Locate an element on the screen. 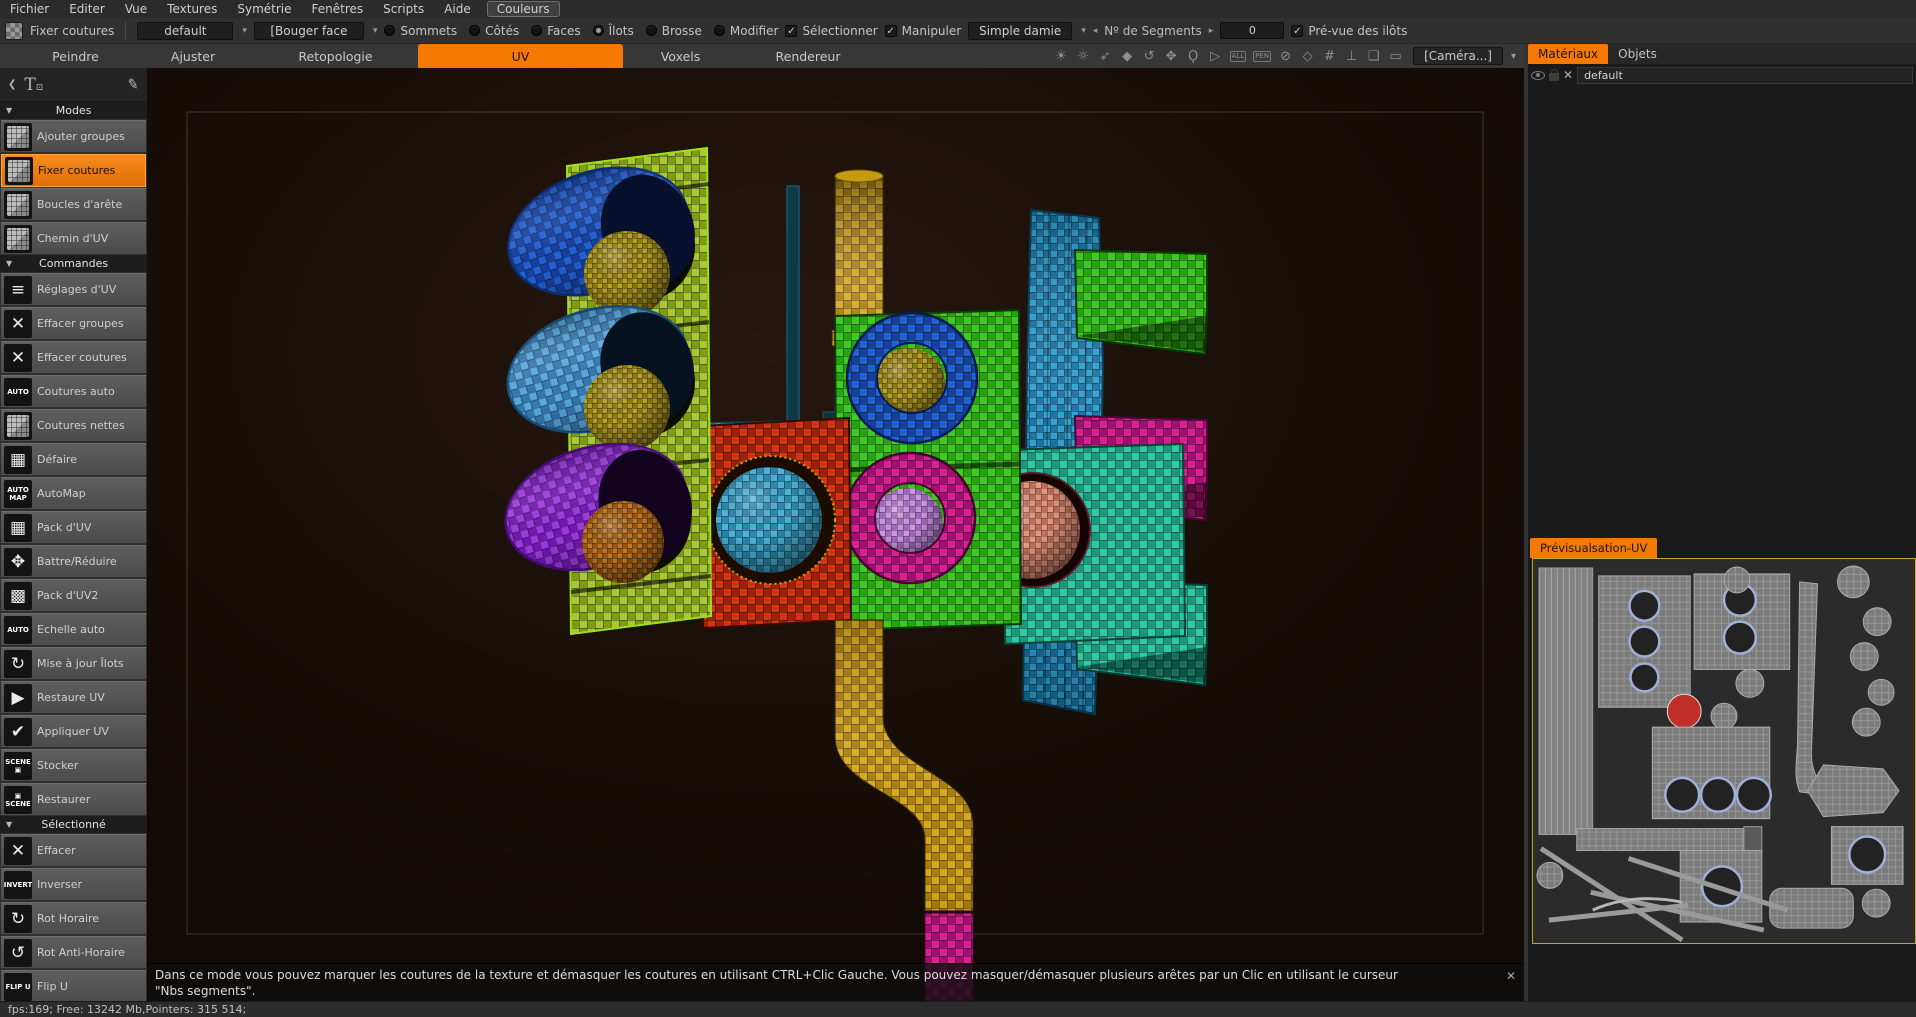  camera-button: [Caméra...] is located at coordinates (1458, 56).